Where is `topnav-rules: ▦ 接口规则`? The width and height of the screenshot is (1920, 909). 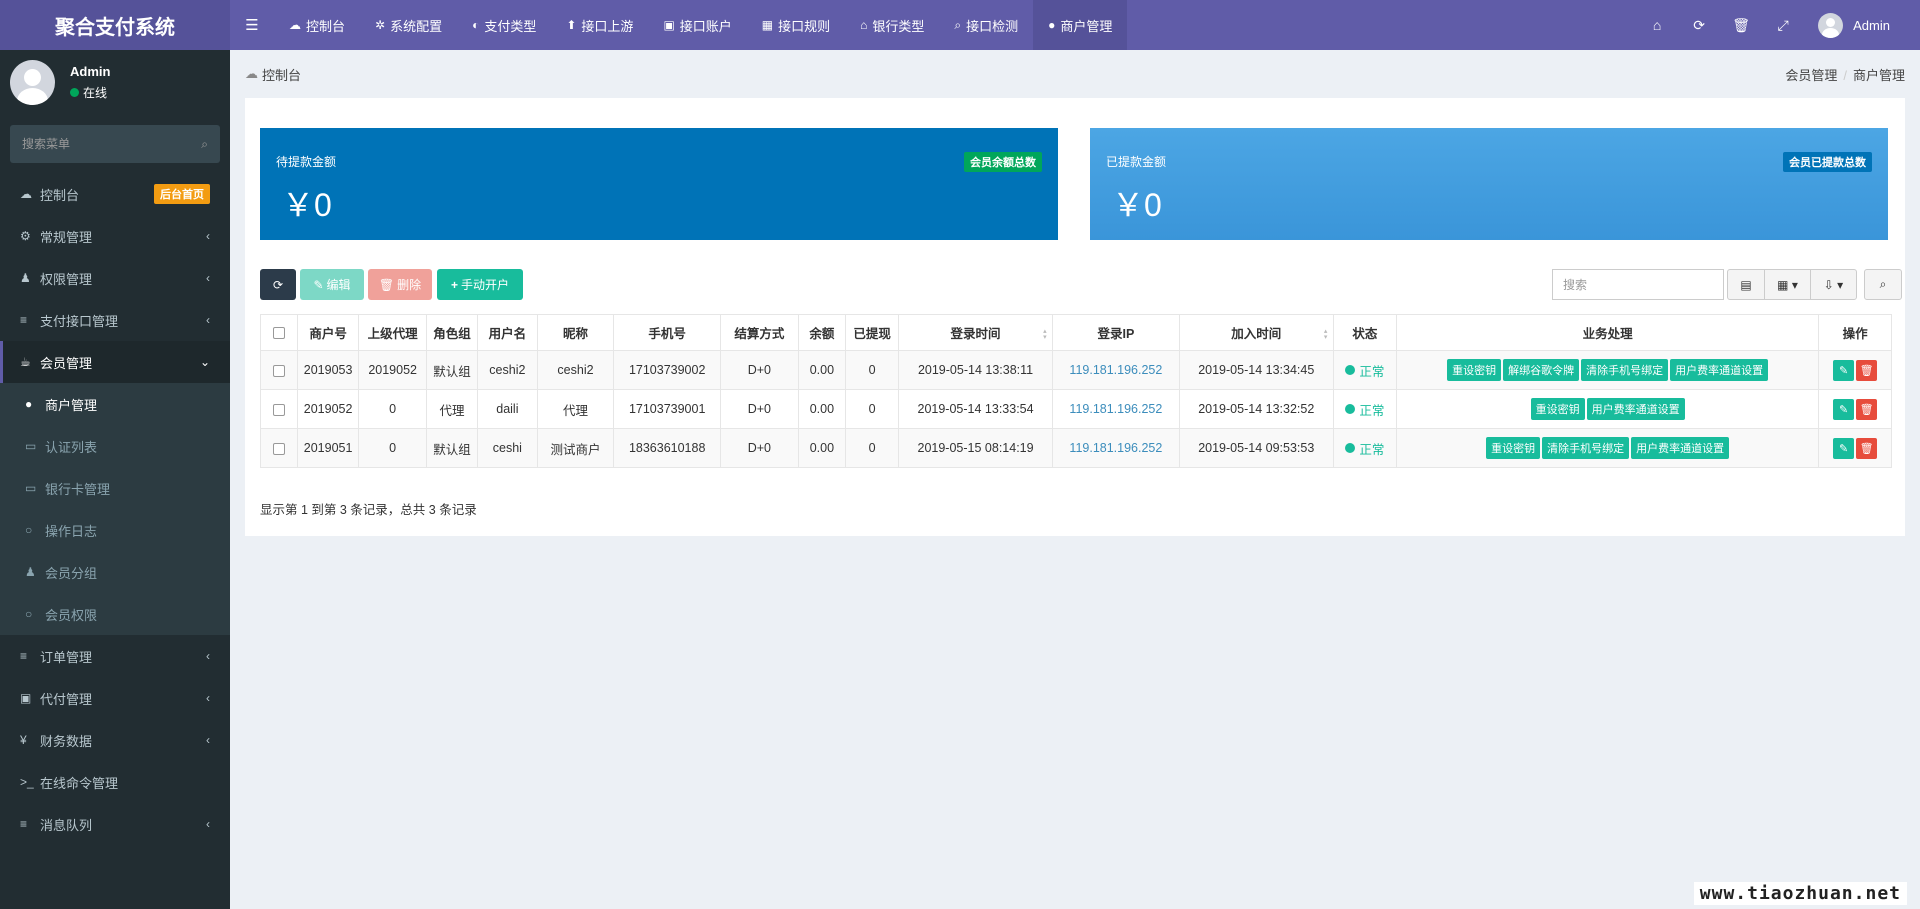
topnav-rules: ▦ 接口规则 is located at coordinates (796, 25).